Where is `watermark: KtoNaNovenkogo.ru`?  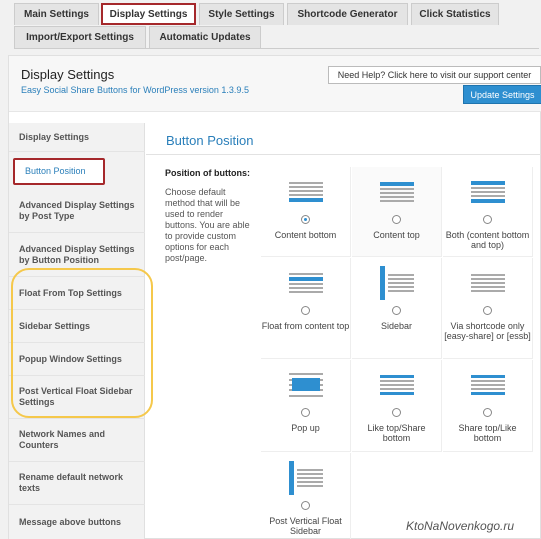
watermark: KtoNaNovenkogo.ru is located at coordinates (460, 526).